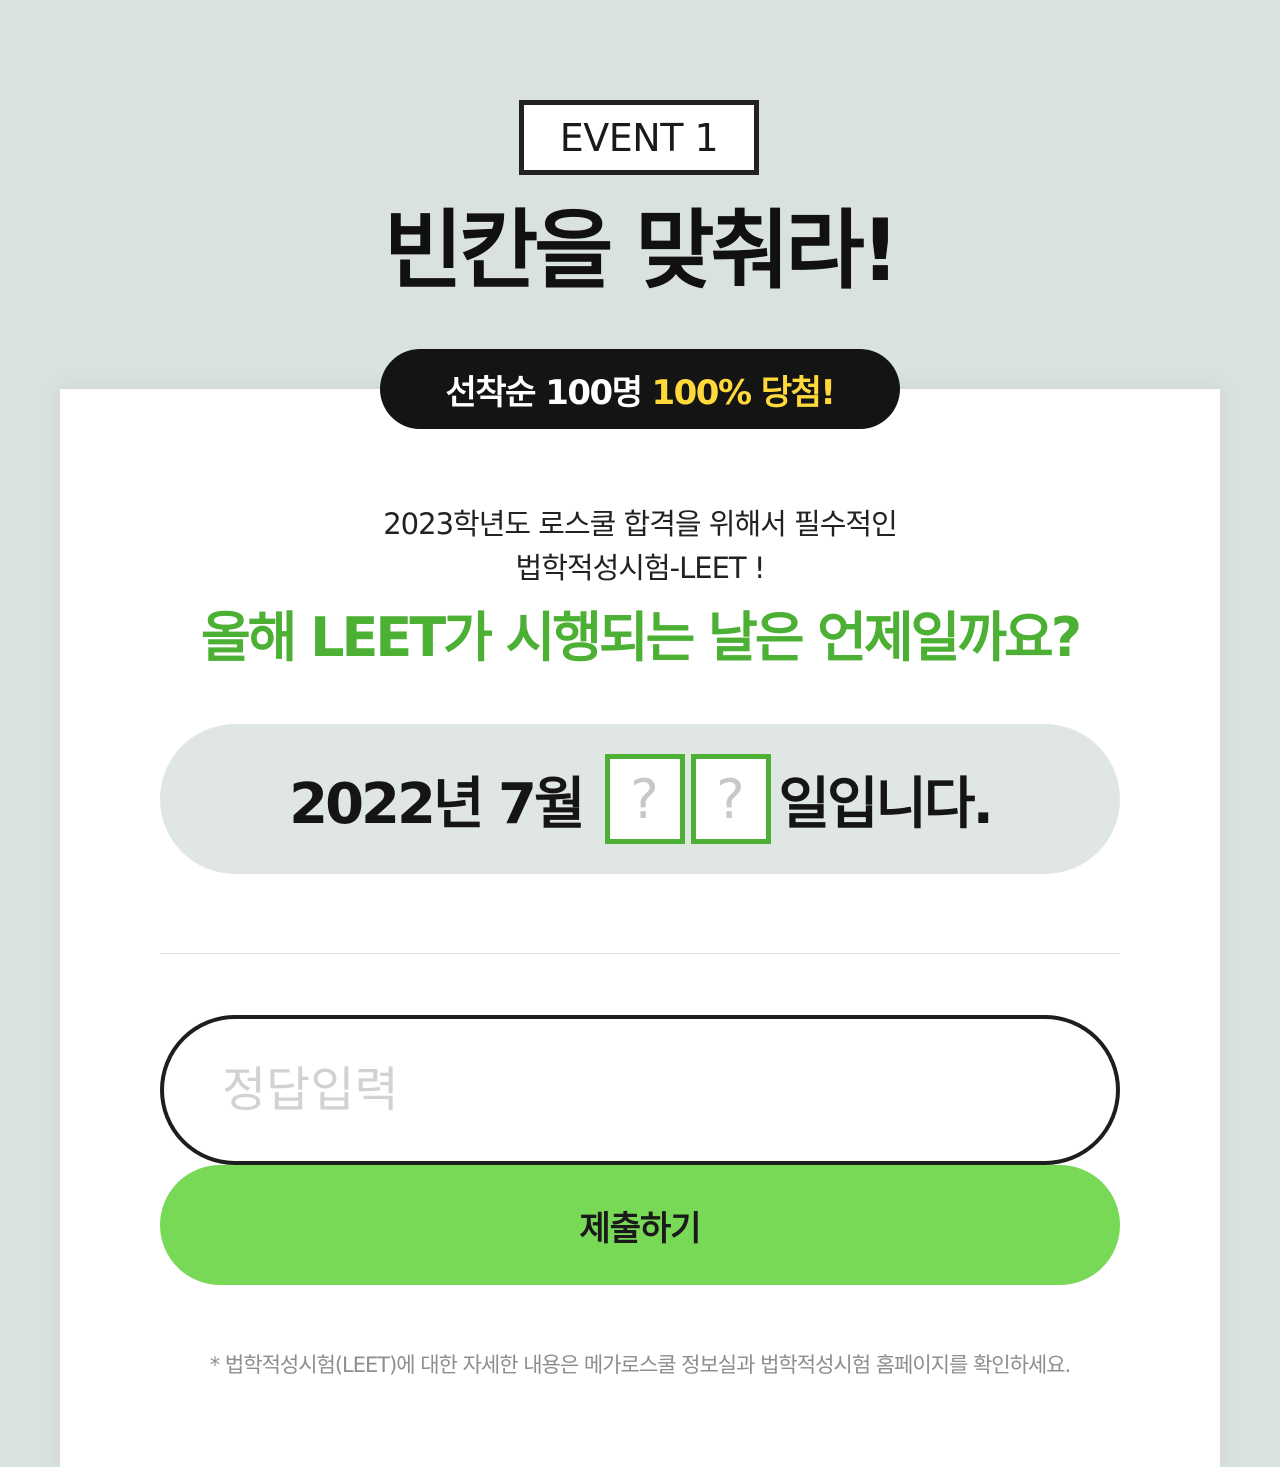 Image resolution: width=1280 pixels, height=1467 pixels. Describe the element at coordinates (644, 799) in the screenshot. I see `date-digit-blank-1: ?` at that location.